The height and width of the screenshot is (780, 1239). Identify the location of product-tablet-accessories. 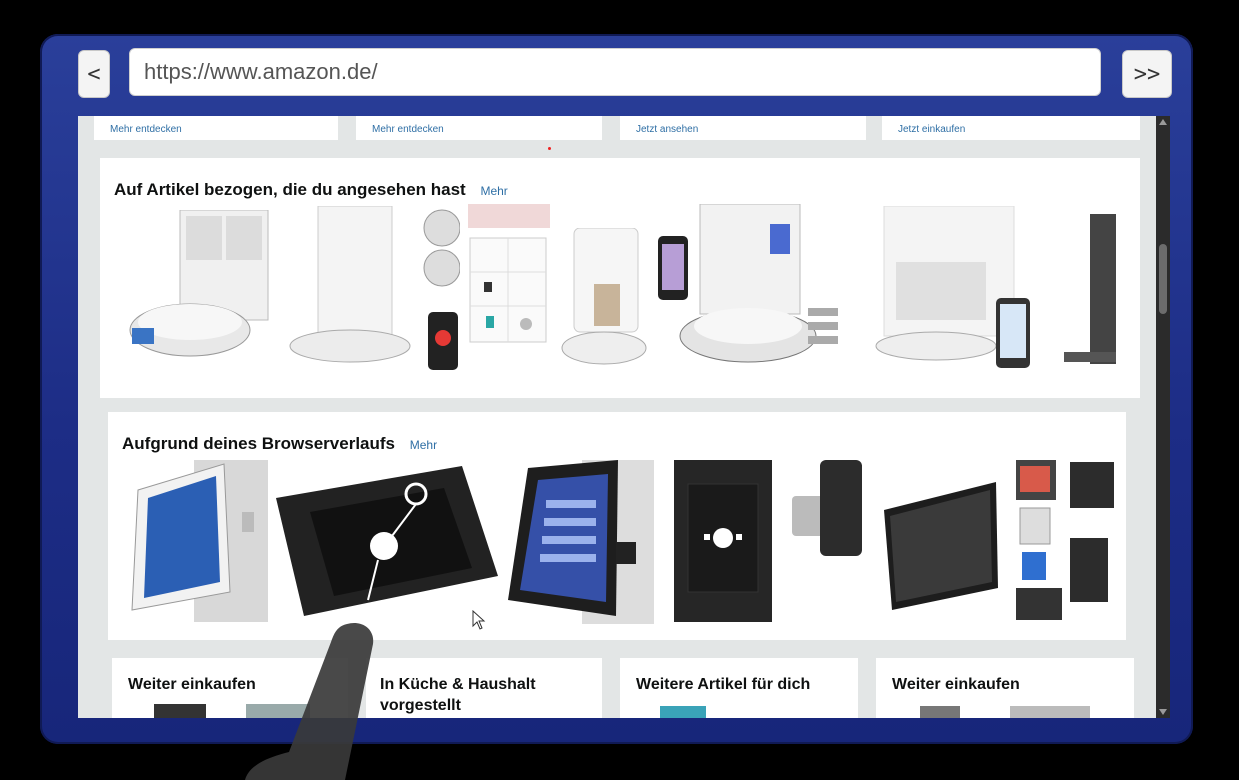
(1064, 541).